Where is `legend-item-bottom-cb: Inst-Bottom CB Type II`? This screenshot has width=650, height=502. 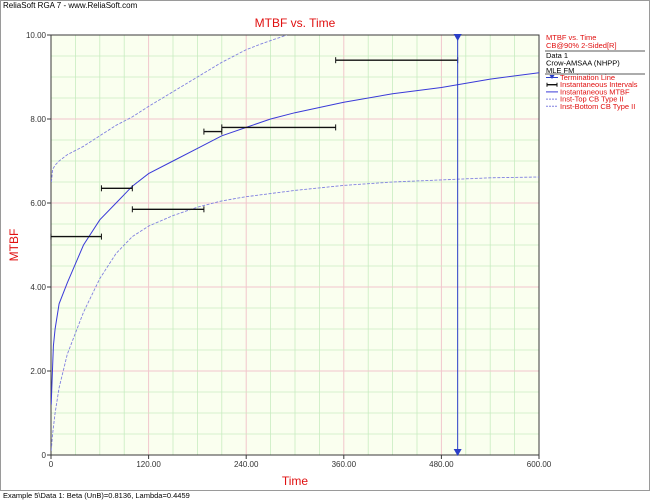 legend-item-bottom-cb: Inst-Bottom CB Type II is located at coordinates (590, 106).